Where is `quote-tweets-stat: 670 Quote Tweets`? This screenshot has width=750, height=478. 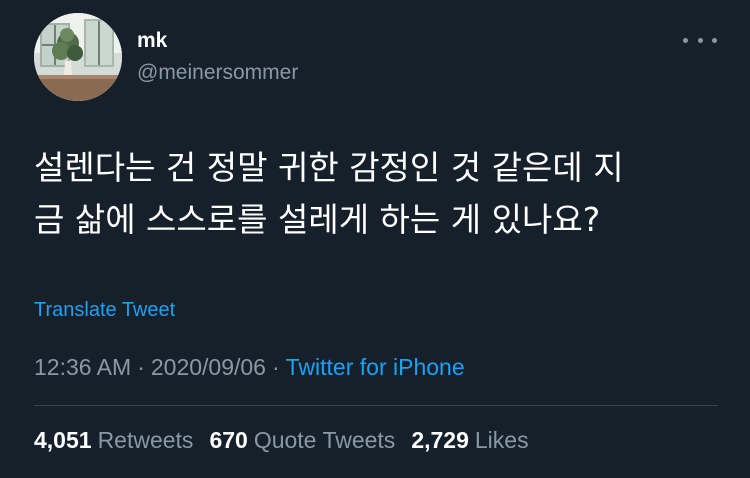
quote-tweets-stat: 670 Quote Tweets is located at coordinates (302, 440).